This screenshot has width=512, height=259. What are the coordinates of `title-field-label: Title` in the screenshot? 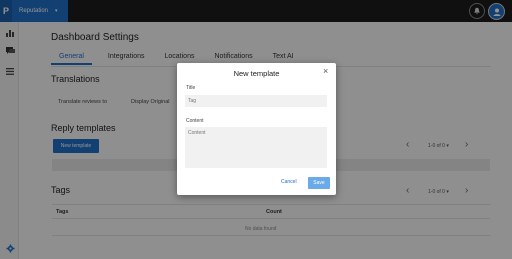 It's located at (191, 88).